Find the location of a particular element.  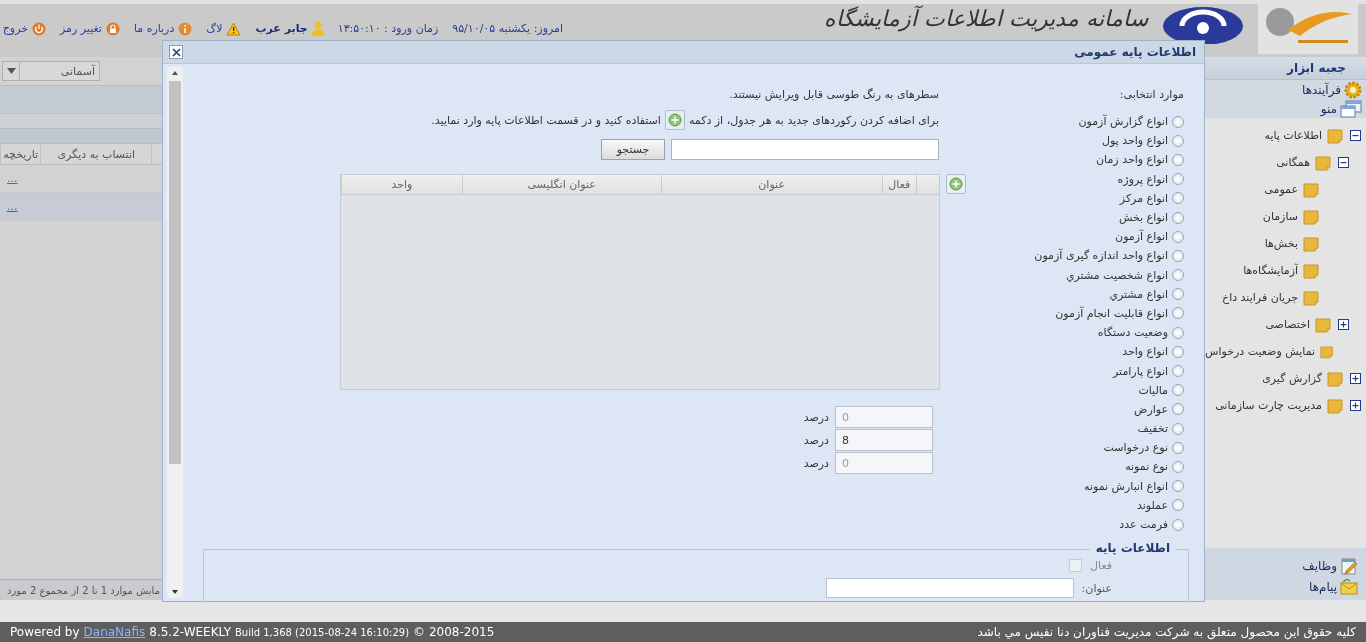

copyright-text: © 2008-2015 is located at coordinates (454, 632).